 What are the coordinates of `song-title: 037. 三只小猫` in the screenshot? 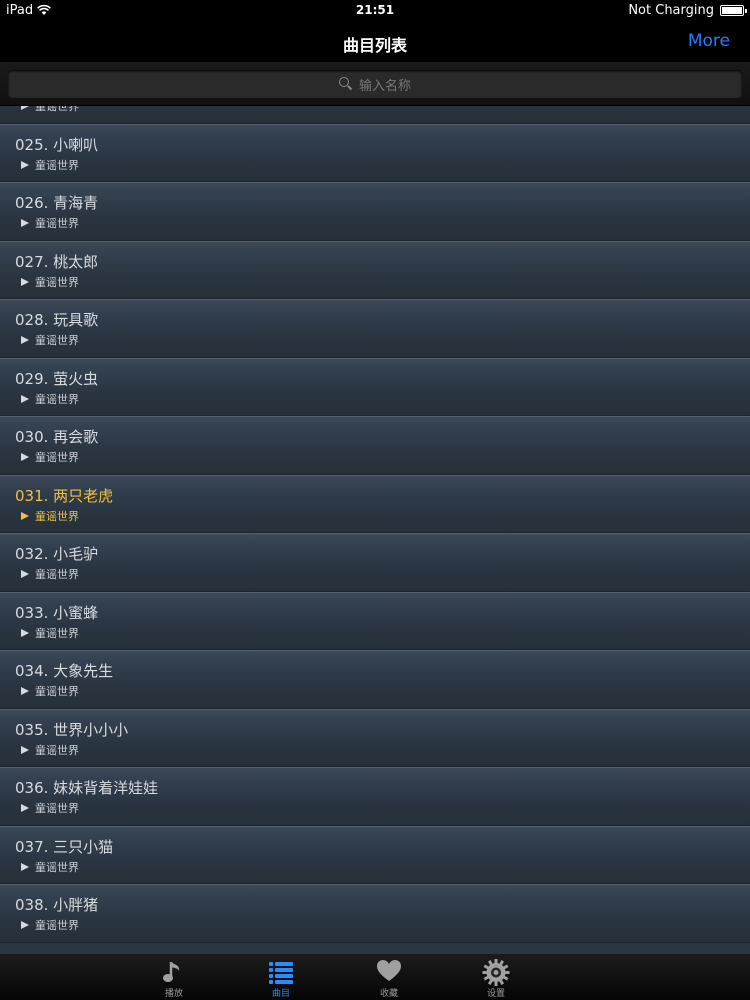 It's located at (64, 846).